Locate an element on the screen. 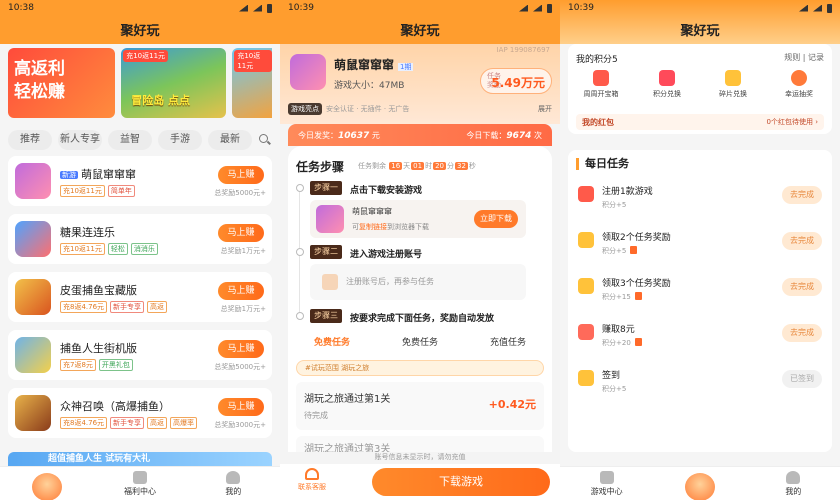  expand-button: 展开 is located at coordinates (545, 109).